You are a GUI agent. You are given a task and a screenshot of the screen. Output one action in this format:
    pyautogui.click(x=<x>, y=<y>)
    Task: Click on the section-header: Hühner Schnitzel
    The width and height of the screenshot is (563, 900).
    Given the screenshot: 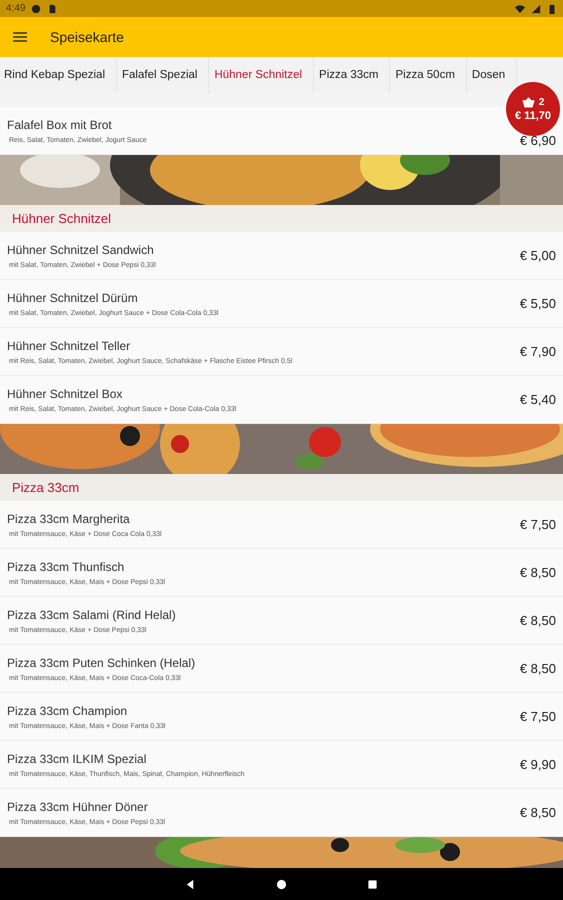 What is the action you would take?
    pyautogui.click(x=281, y=218)
    